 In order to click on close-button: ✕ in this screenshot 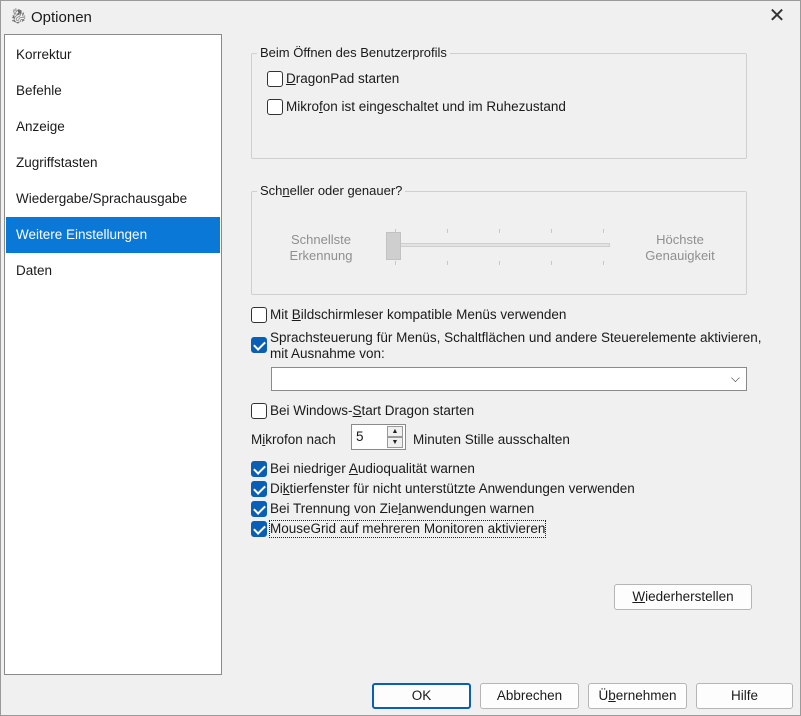, I will do `click(777, 17)`.